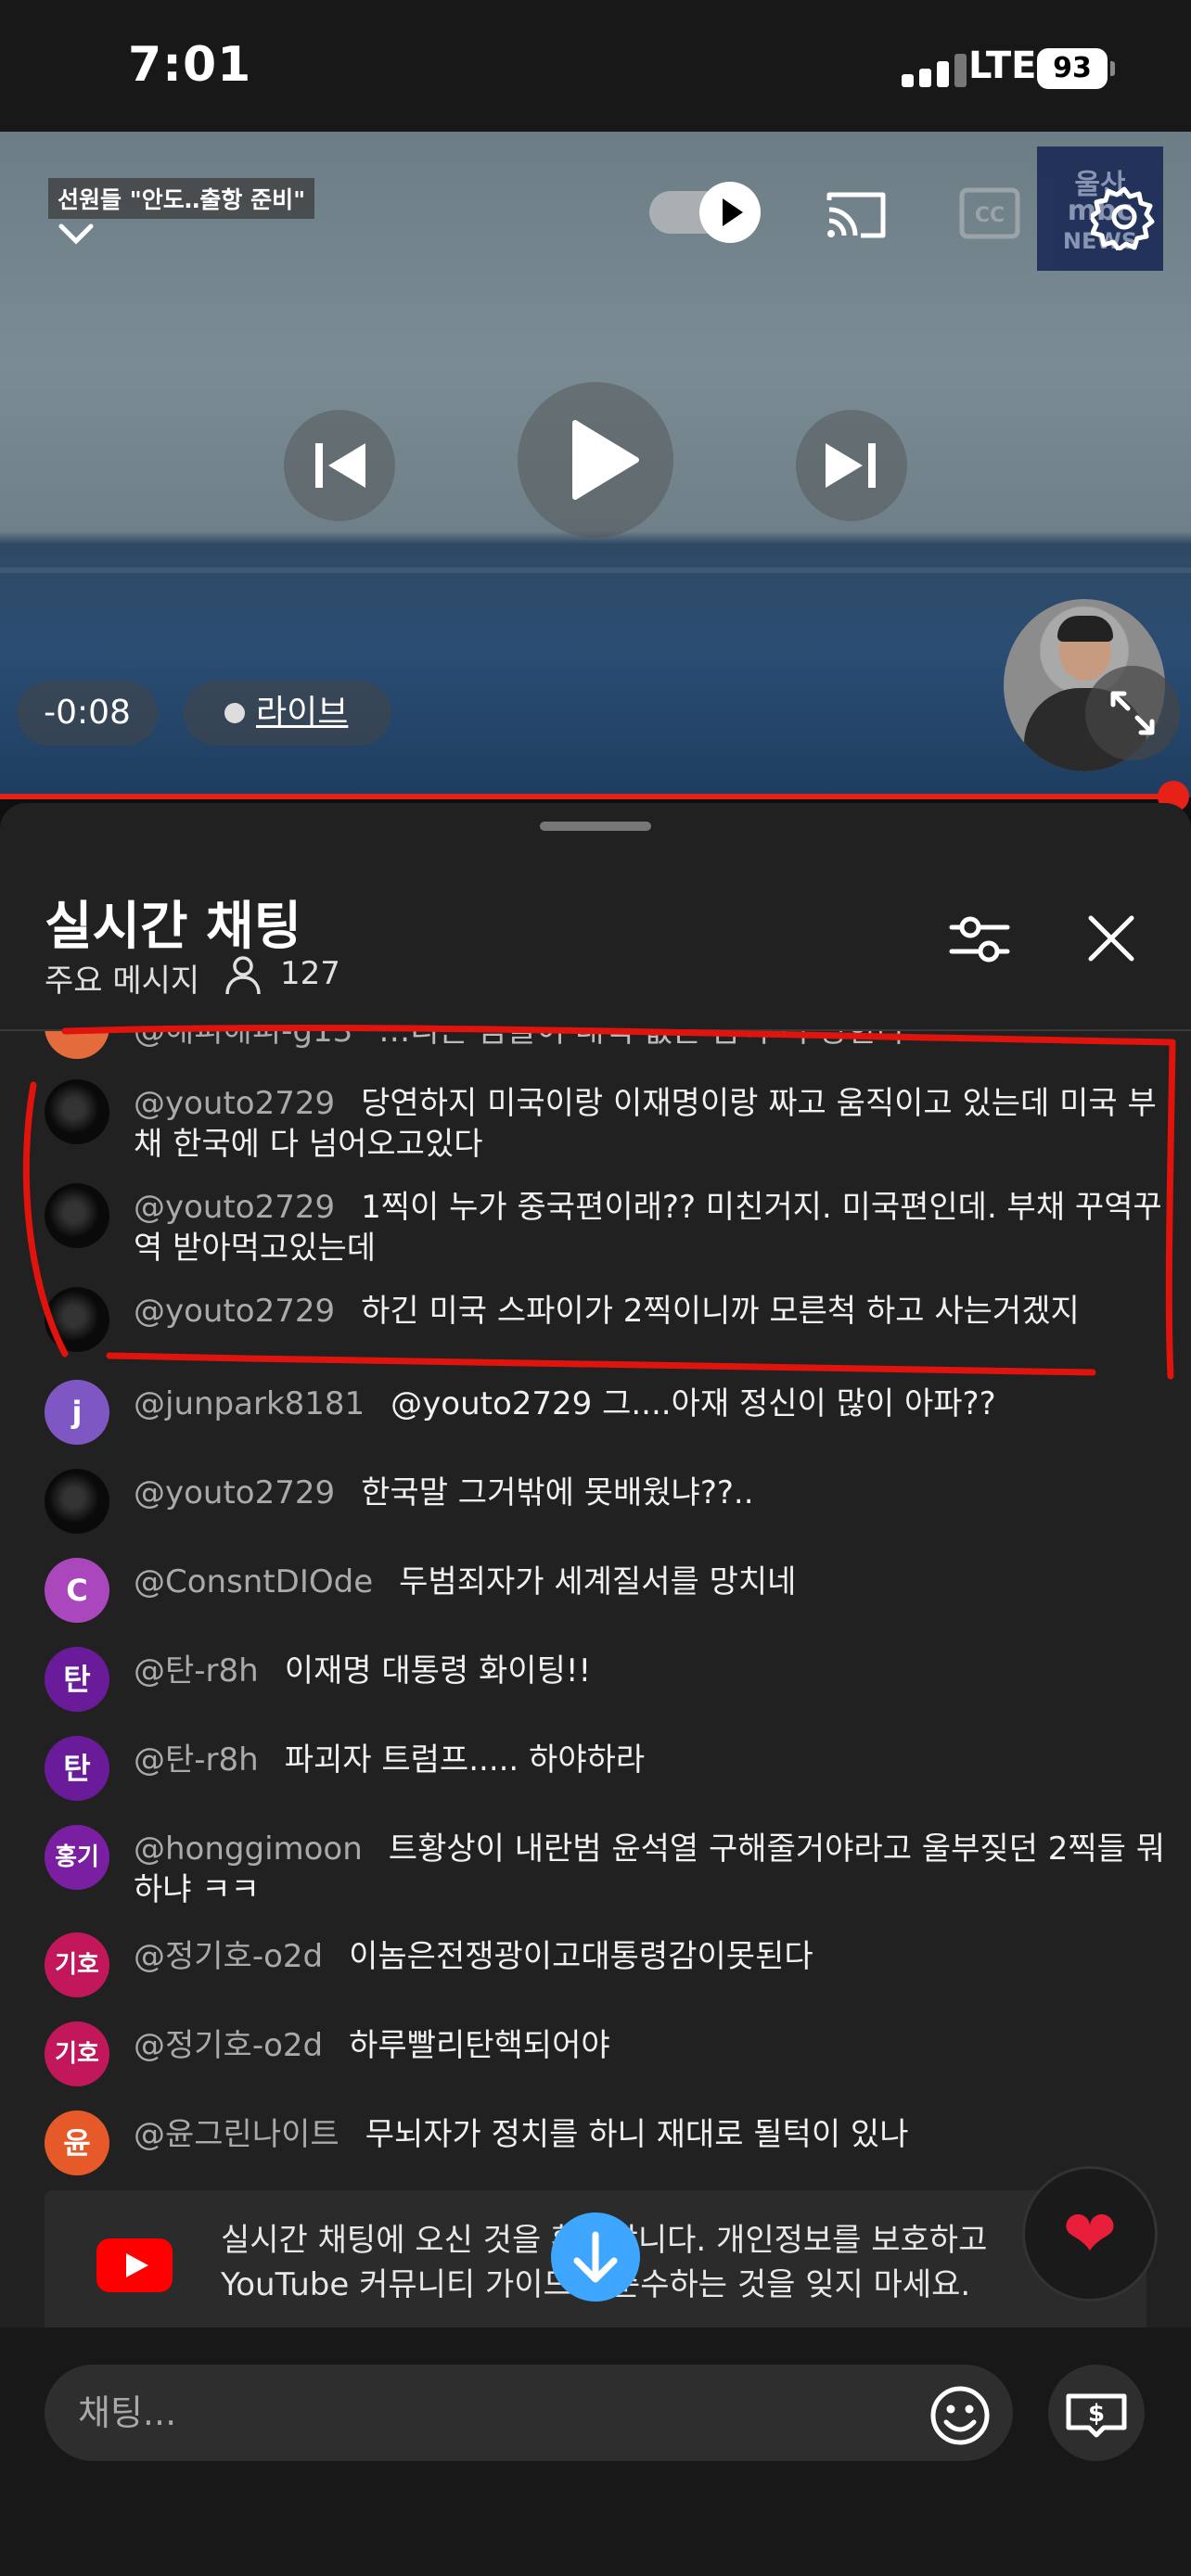 The width and height of the screenshot is (1191, 2576). What do you see at coordinates (1003, 66) in the screenshot?
I see `network-label: LTE` at bounding box center [1003, 66].